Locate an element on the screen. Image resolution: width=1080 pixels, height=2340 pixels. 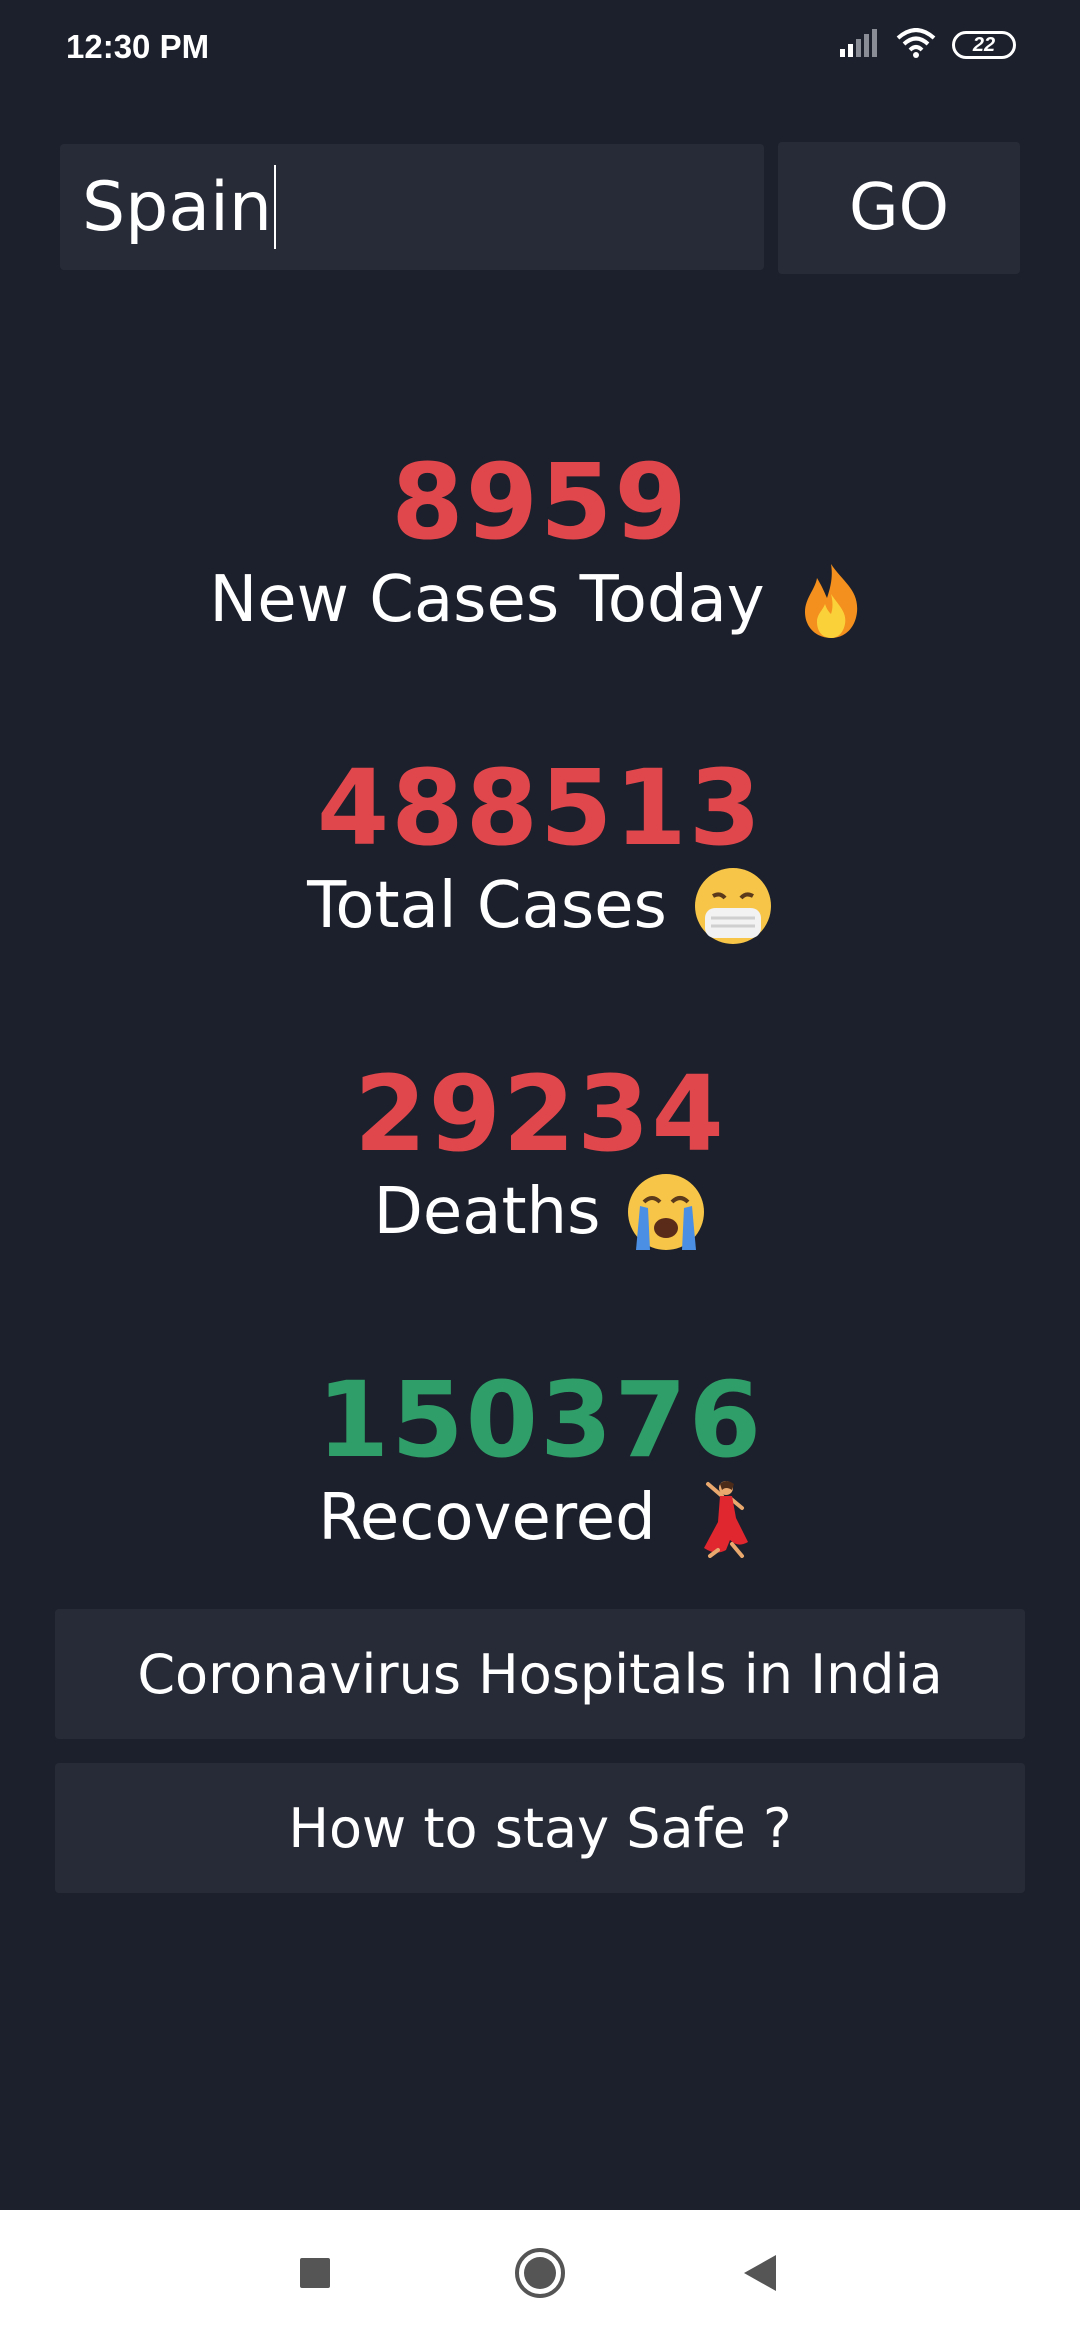
status-time: 12:30 PM is located at coordinates (138, 46).